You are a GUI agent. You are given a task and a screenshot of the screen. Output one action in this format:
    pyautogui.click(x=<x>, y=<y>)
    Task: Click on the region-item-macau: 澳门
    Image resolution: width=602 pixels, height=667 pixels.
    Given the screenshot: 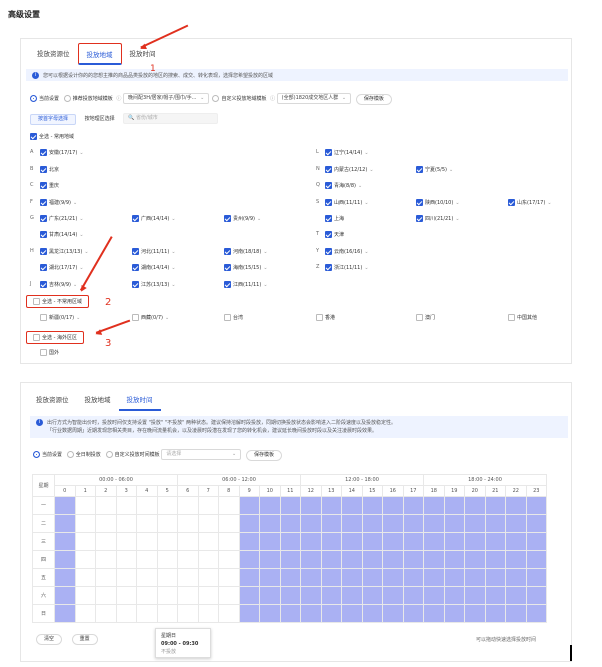 What is the action you would take?
    pyautogui.click(x=425, y=317)
    